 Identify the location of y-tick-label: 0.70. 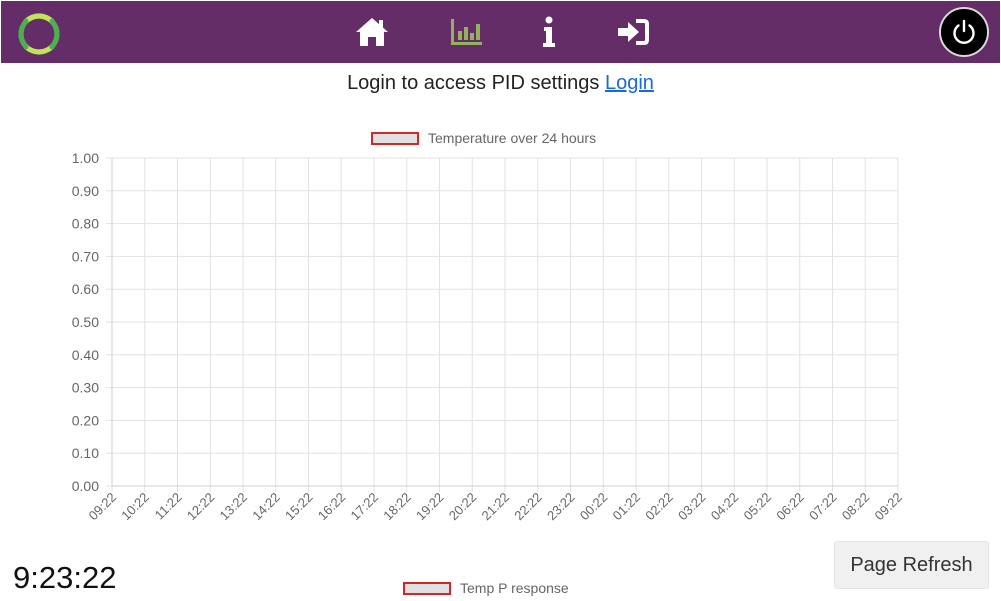
(85, 256).